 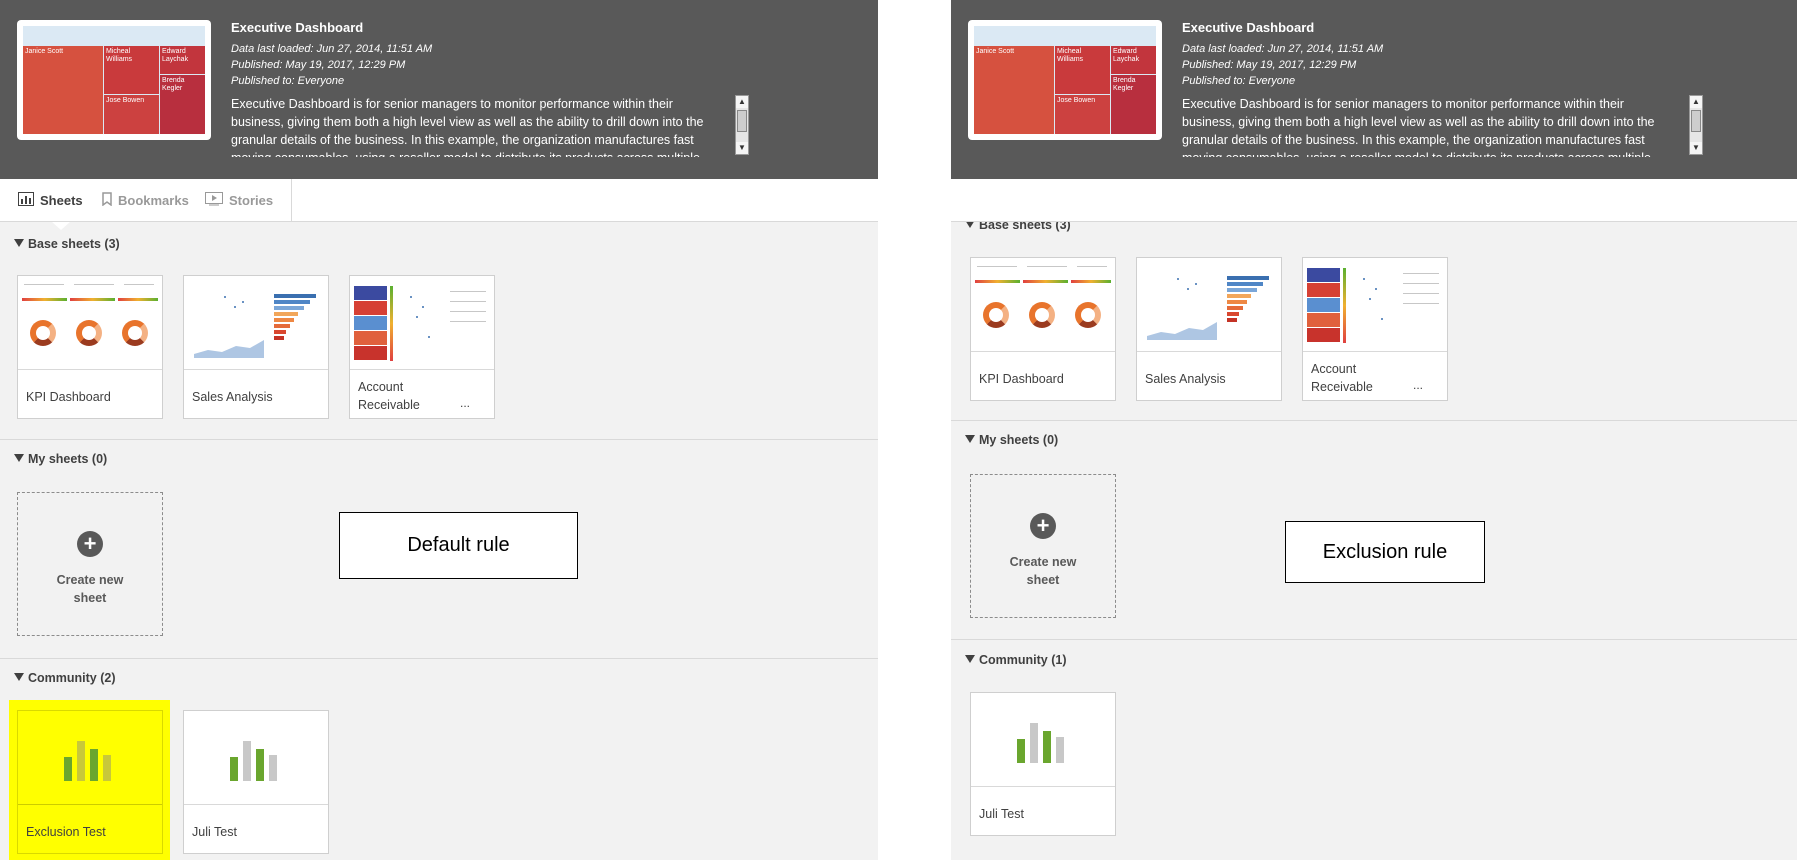 What do you see at coordinates (914, 430) in the screenshot?
I see `panel-gap` at bounding box center [914, 430].